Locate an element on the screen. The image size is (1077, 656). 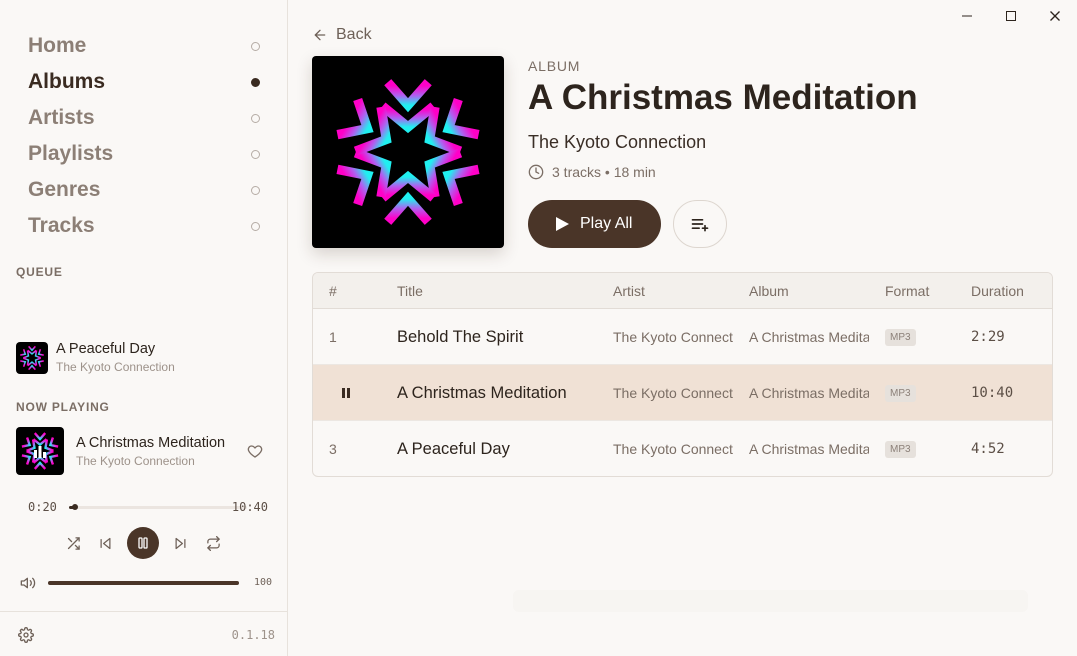
equalizer-icon is located at coordinates (40, 452).